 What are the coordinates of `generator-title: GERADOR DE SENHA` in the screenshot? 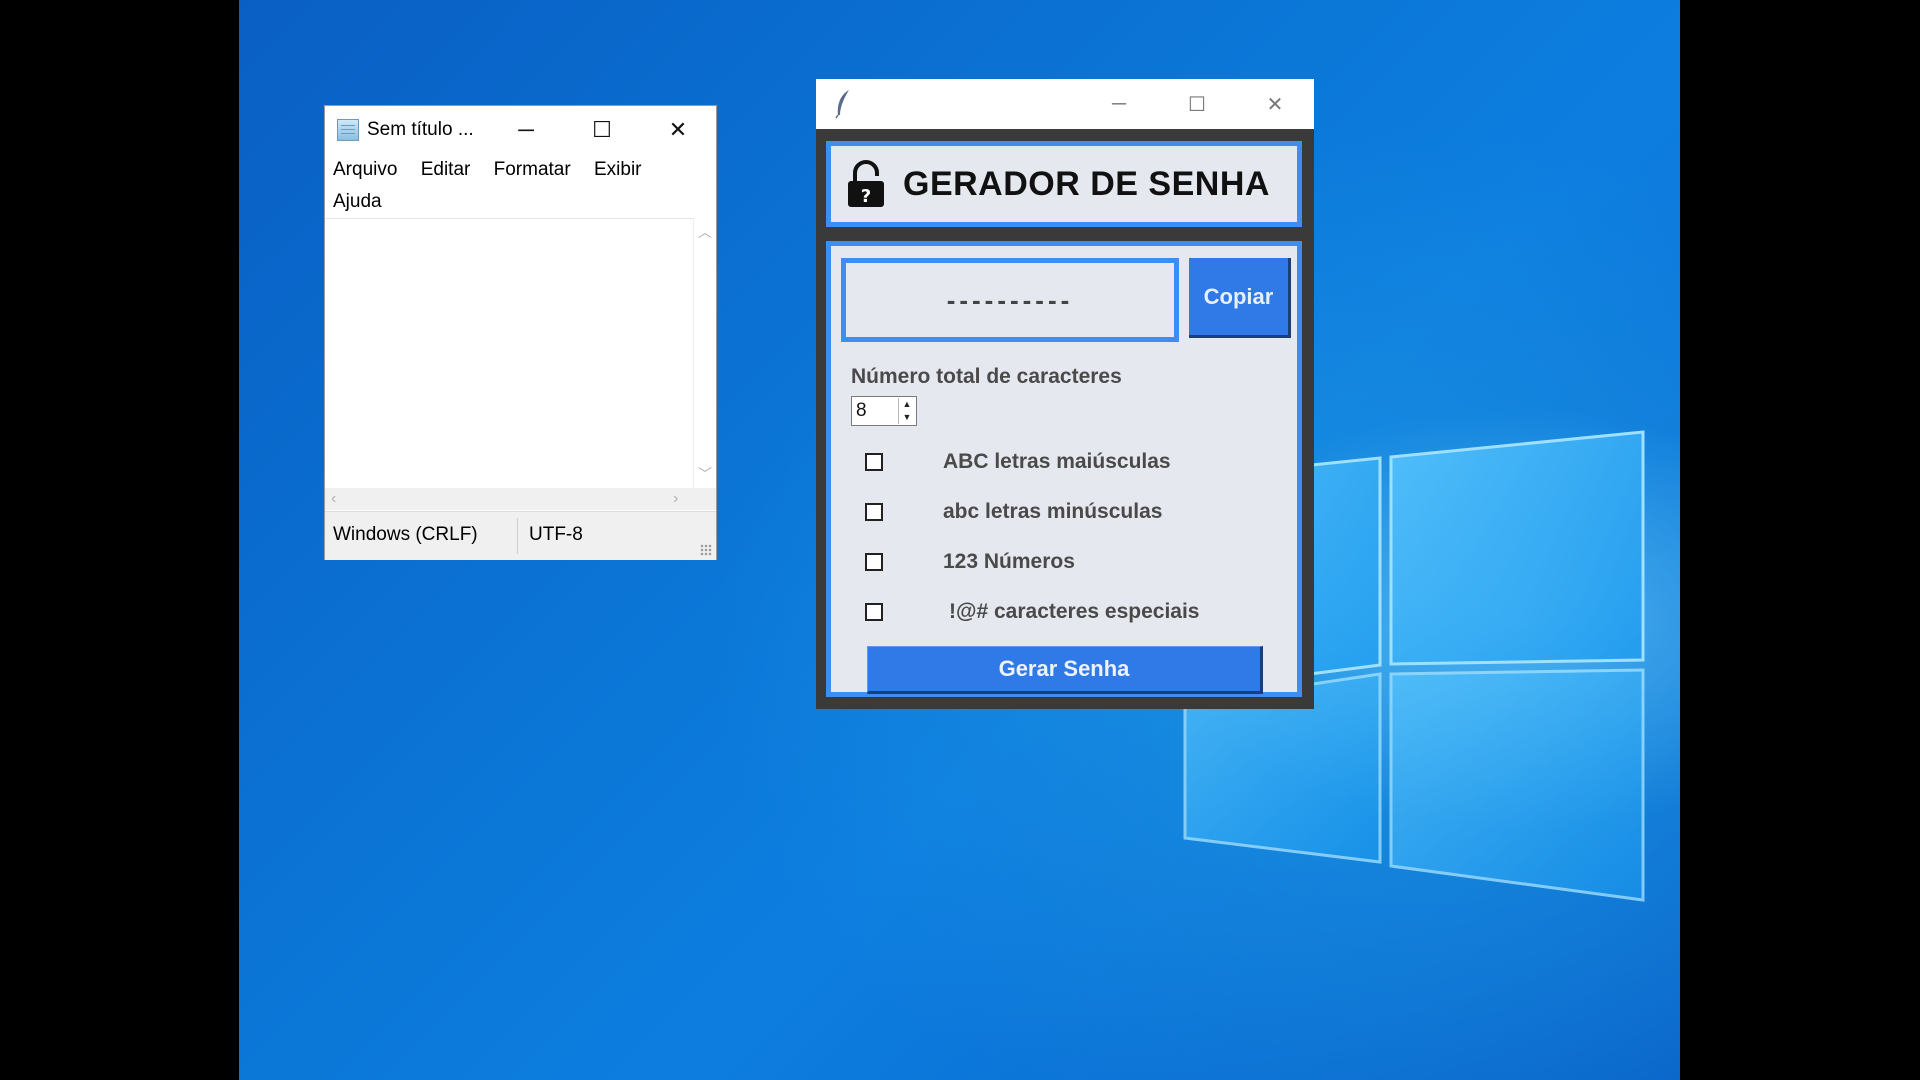 It's located at (1086, 183).